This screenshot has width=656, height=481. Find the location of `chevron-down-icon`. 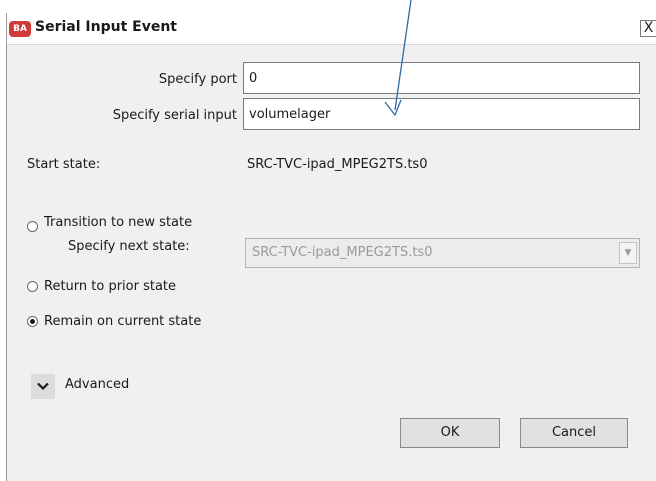

chevron-down-icon is located at coordinates (43, 386).